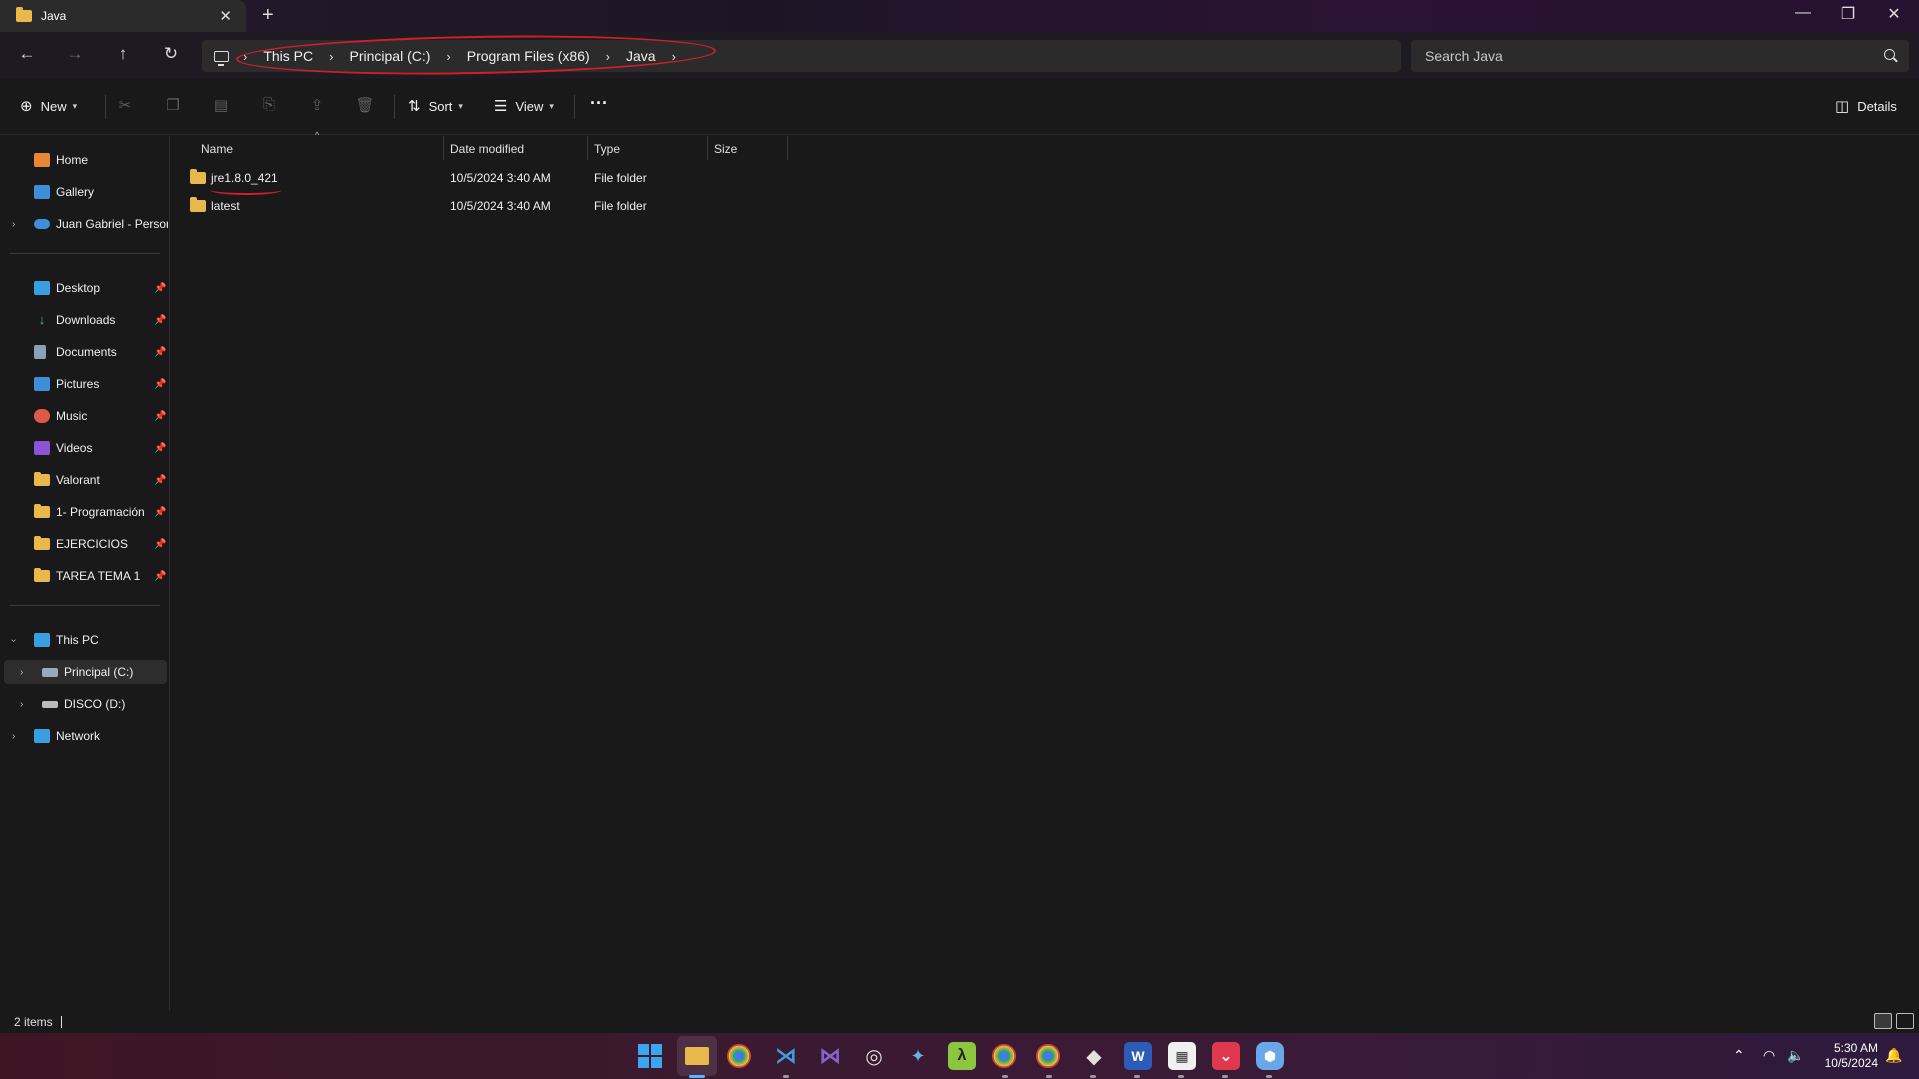 This screenshot has height=1079, width=1919. Describe the element at coordinates (84, 192) in the screenshot. I see `sidebar-item-gallery: Gallery` at that location.